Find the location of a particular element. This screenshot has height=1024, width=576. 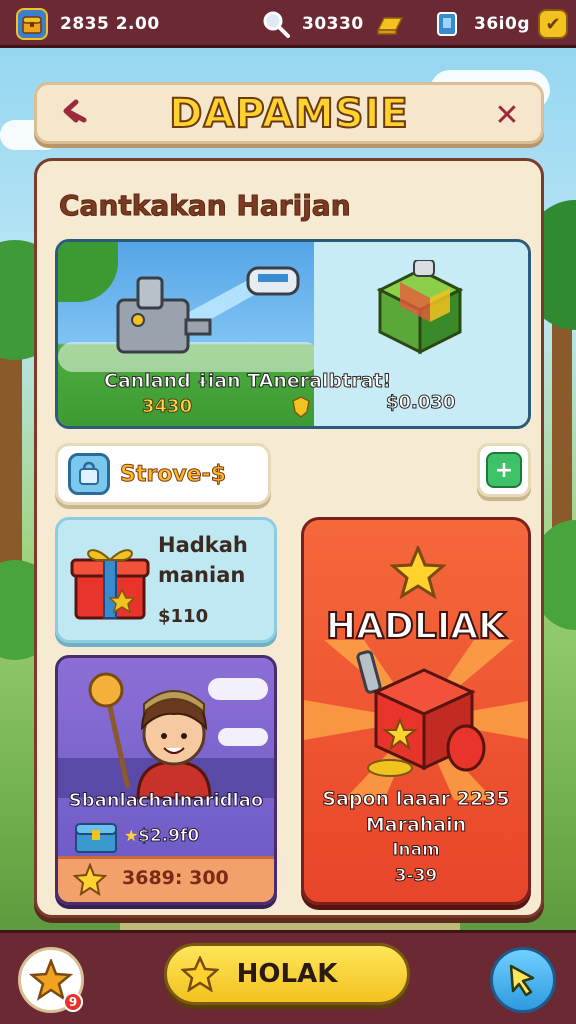

gold-bar-icon is located at coordinates (390, 24).